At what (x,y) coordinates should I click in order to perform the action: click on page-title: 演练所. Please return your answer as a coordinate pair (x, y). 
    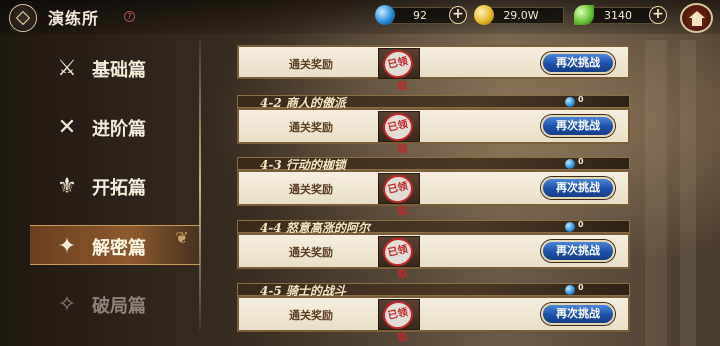
    Looking at the image, I should click on (74, 18).